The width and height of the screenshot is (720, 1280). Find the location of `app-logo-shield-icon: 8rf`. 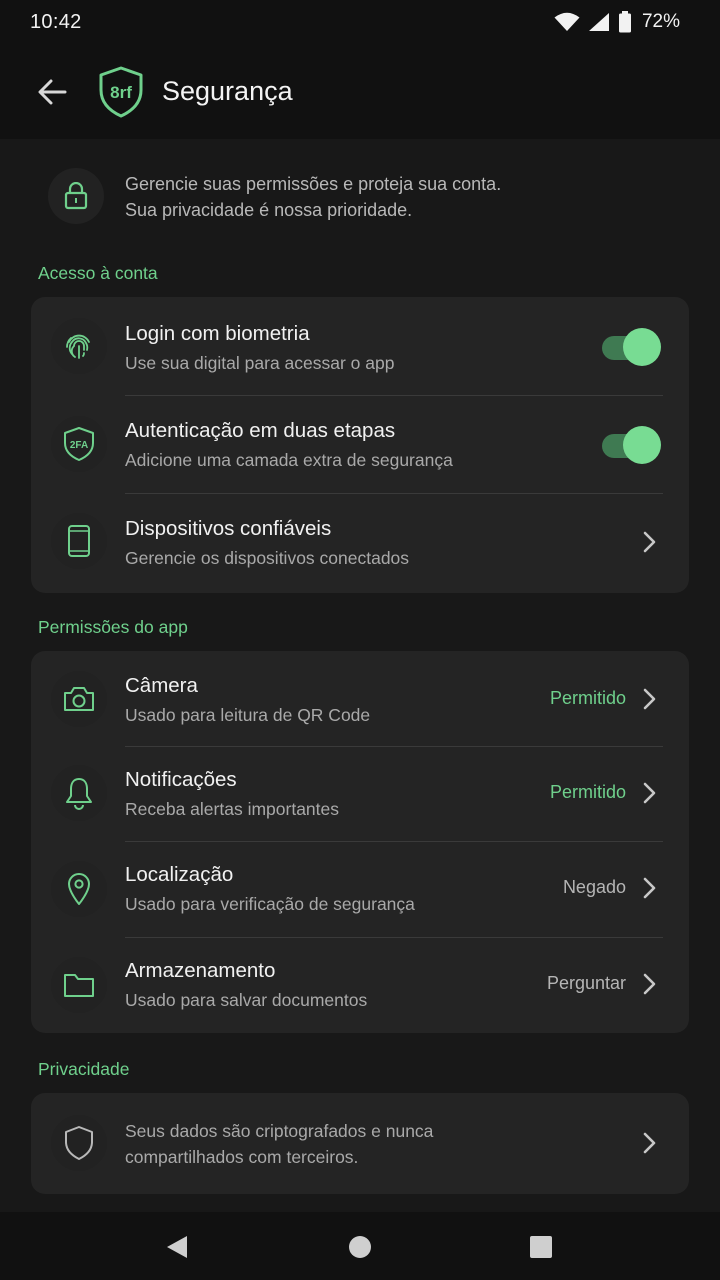

app-logo-shield-icon: 8rf is located at coordinates (121, 92).